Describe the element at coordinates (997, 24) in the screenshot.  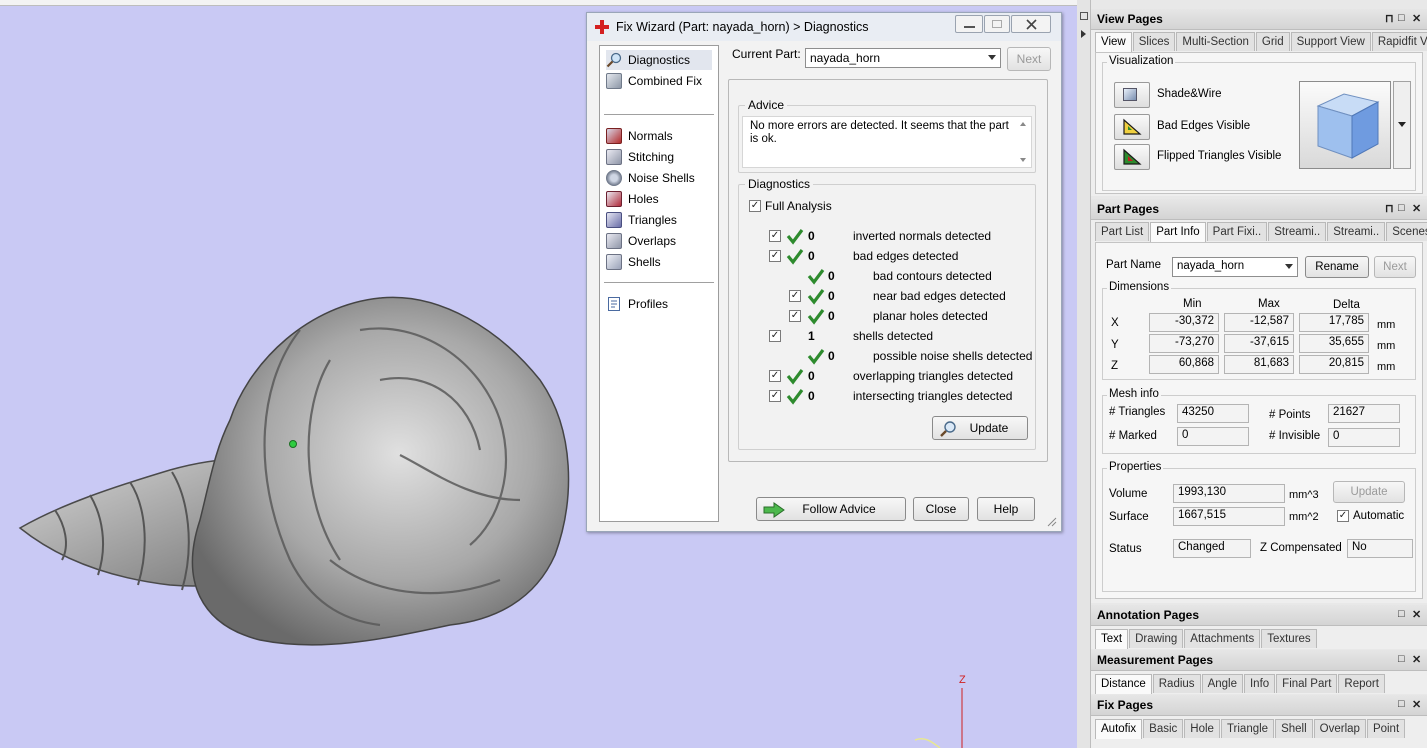
I see `maximize-button` at that location.